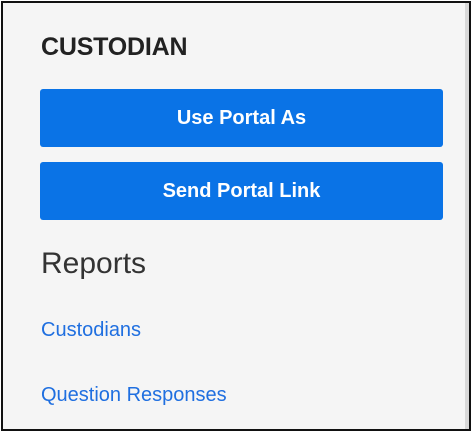  Describe the element at coordinates (114, 47) in the screenshot. I see `panel-title: CUSTODIAN` at that location.